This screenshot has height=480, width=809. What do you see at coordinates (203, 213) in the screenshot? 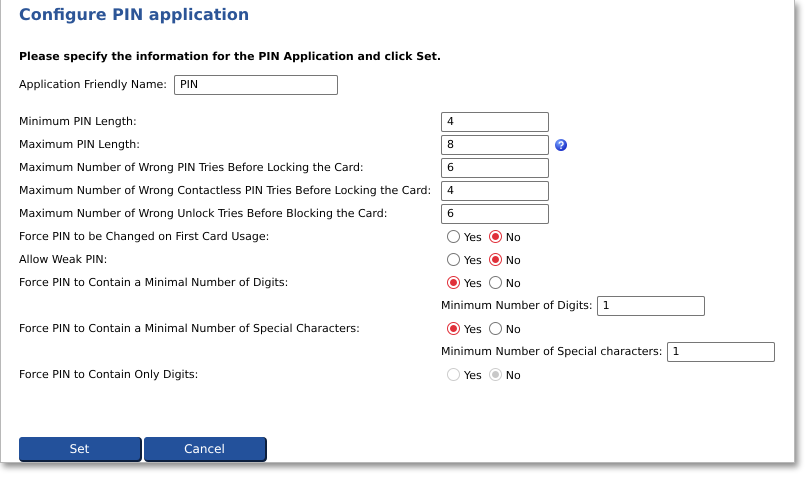
I see `field-label: Maximum Number of Wrong Unlock Tries Before Blocking the Card:` at bounding box center [203, 213].